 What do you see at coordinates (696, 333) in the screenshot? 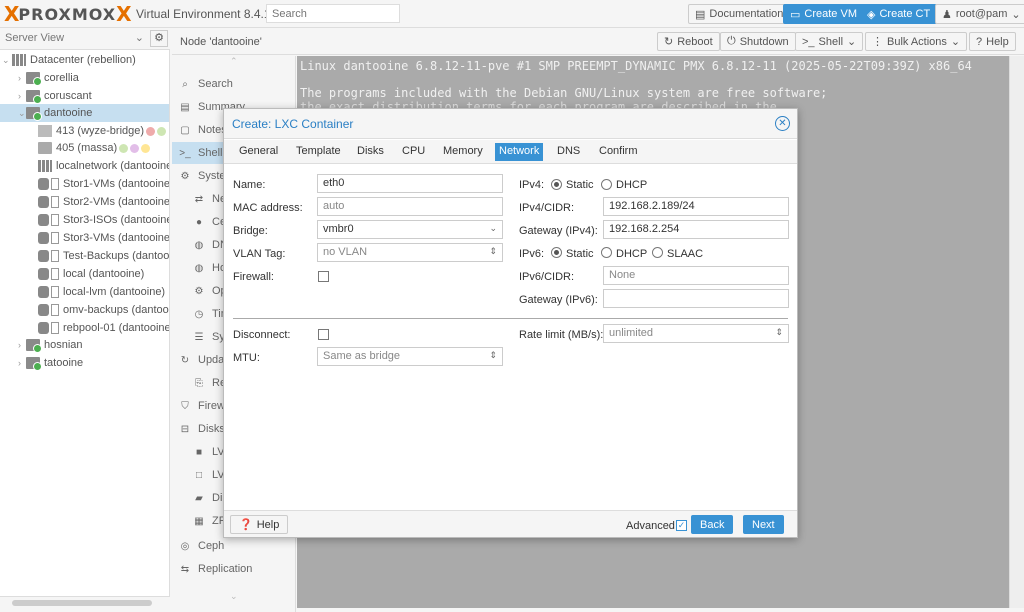
I see `rate-limit-stepper: unlimited ⇕` at bounding box center [696, 333].